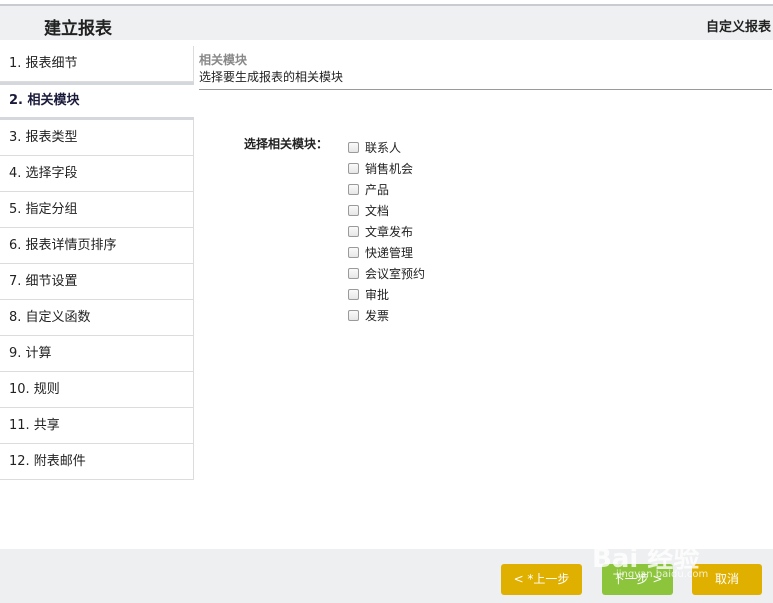 Image resolution: width=773 pixels, height=603 pixels. What do you see at coordinates (389, 169) in the screenshot?
I see `module-label: 销售机会` at bounding box center [389, 169].